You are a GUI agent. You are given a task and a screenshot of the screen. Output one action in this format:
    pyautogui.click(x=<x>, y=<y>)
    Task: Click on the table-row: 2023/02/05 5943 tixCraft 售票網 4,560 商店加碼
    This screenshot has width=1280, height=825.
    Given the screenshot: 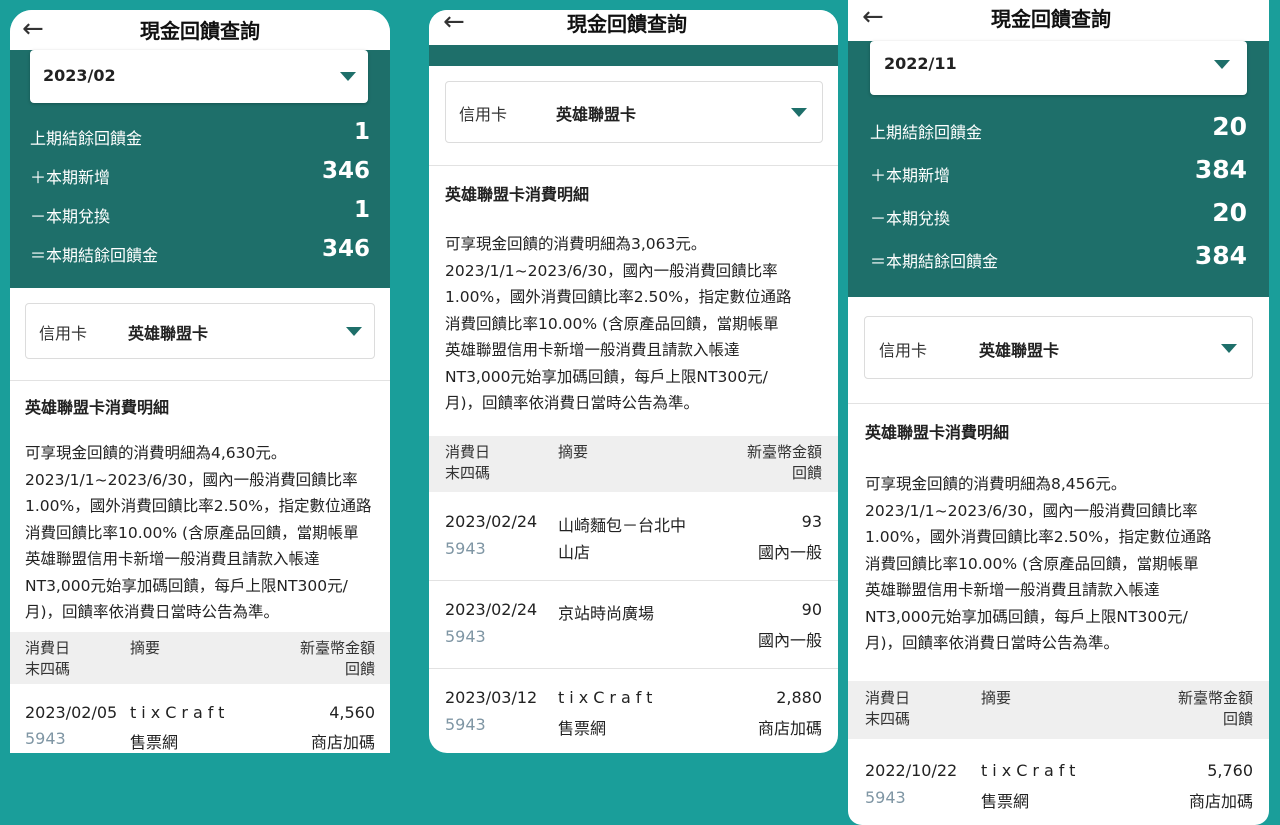 What is the action you would take?
    pyautogui.click(x=200, y=718)
    